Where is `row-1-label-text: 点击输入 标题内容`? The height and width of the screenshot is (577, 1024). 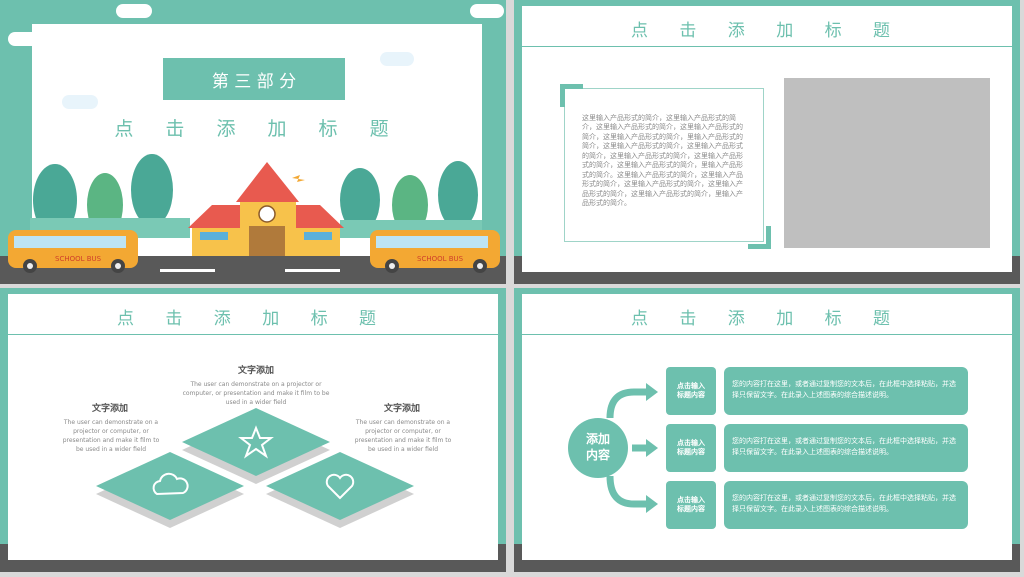 row-1-label-text: 点击输入 标题内容 is located at coordinates (691, 390).